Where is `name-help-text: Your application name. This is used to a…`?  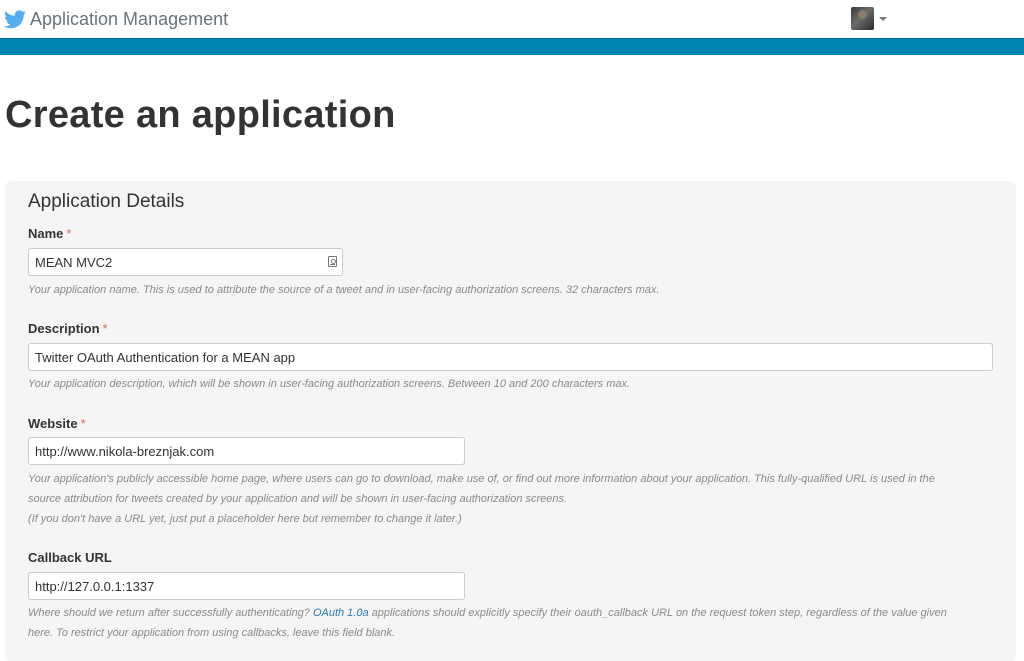
name-help-text: Your application name. This is used to a… is located at coordinates (344, 290).